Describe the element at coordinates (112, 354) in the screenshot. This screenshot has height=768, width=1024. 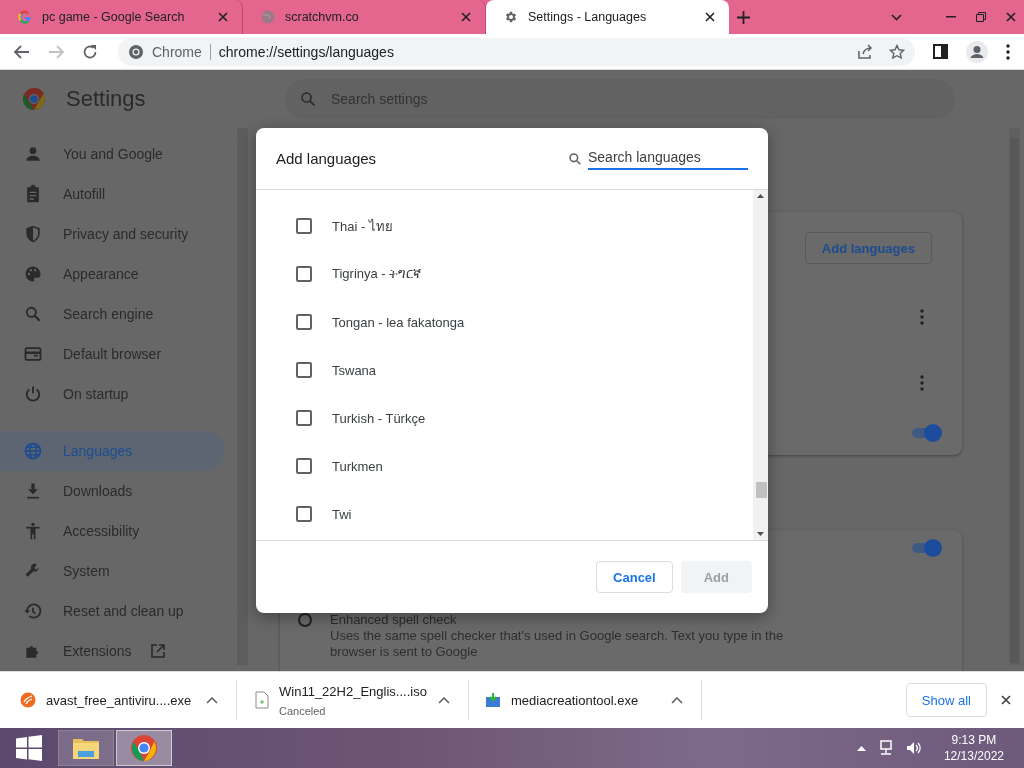
I see `sidebar-item: Default browser` at that location.